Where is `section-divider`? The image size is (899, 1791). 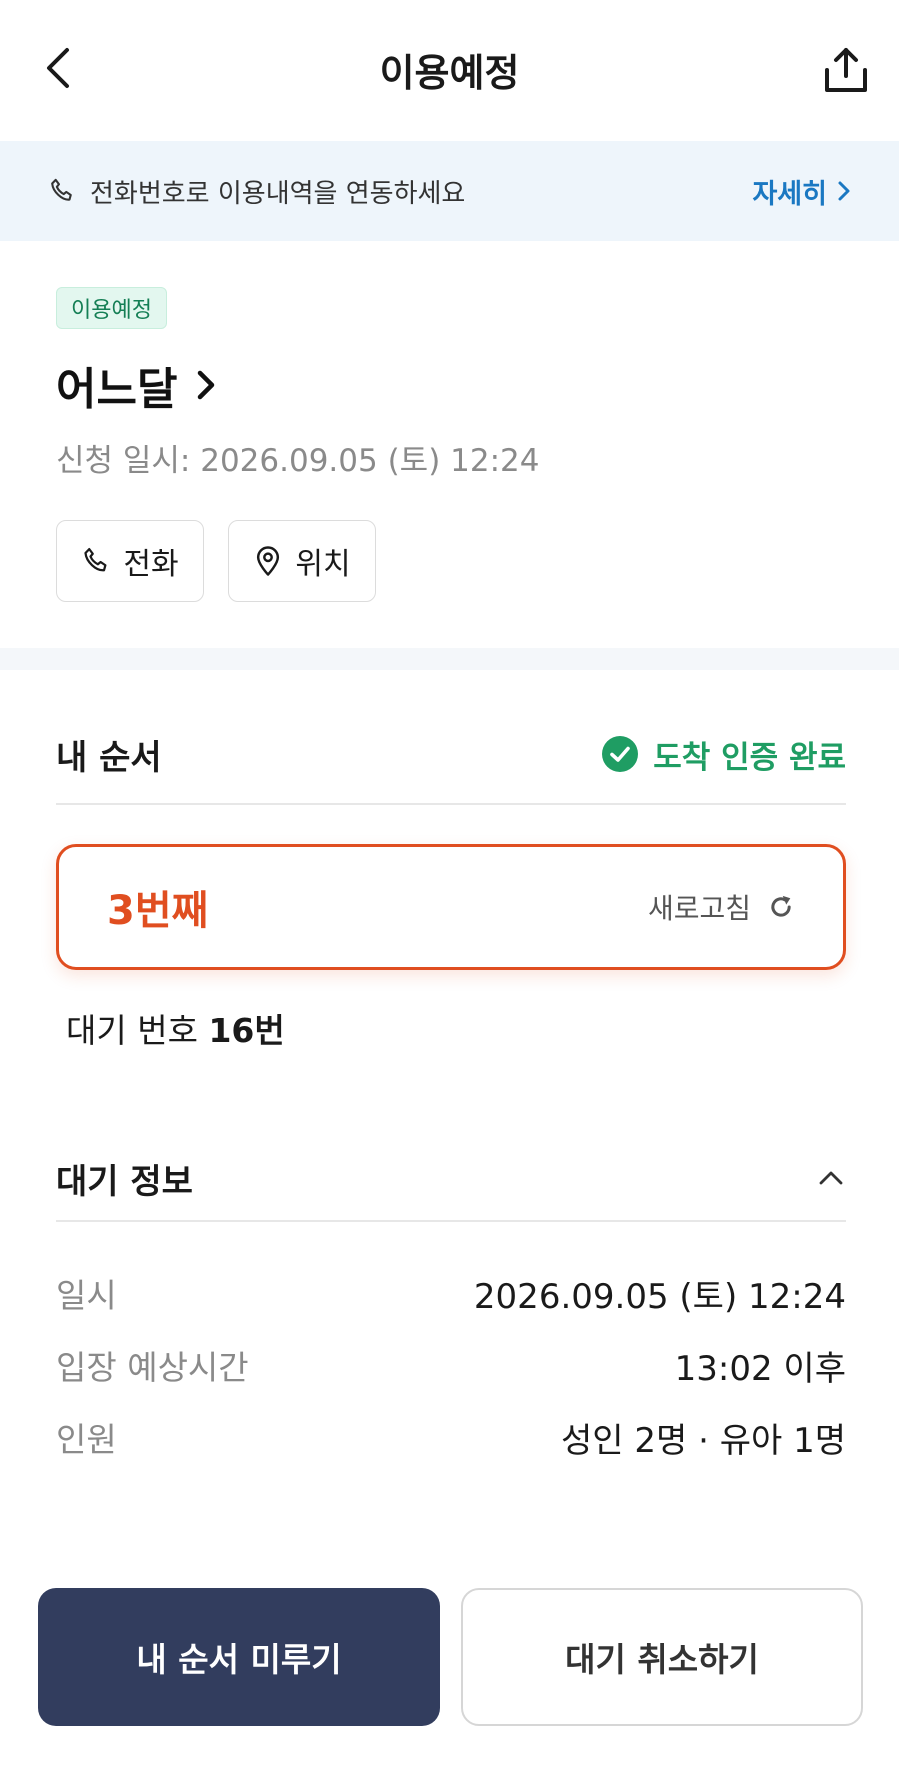
section-divider is located at coordinates (449, 659).